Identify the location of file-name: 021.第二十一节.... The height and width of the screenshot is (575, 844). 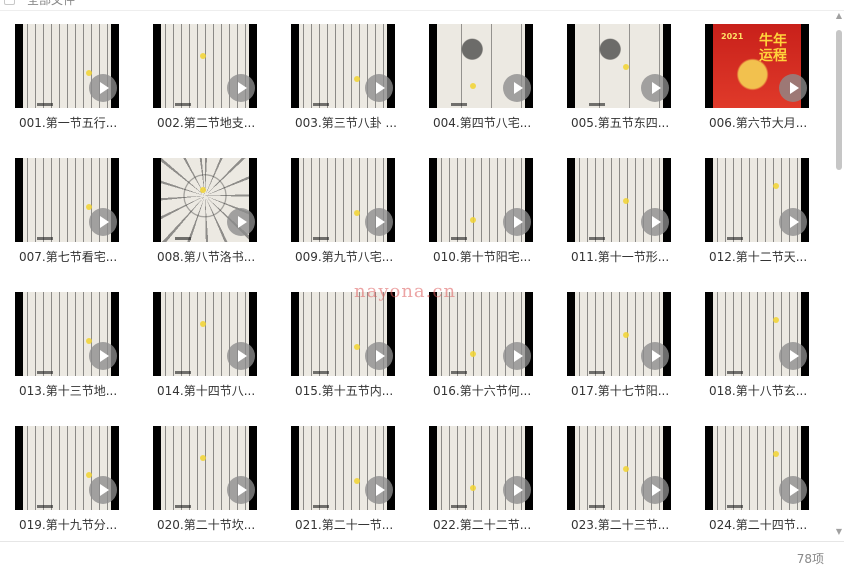
(351, 524).